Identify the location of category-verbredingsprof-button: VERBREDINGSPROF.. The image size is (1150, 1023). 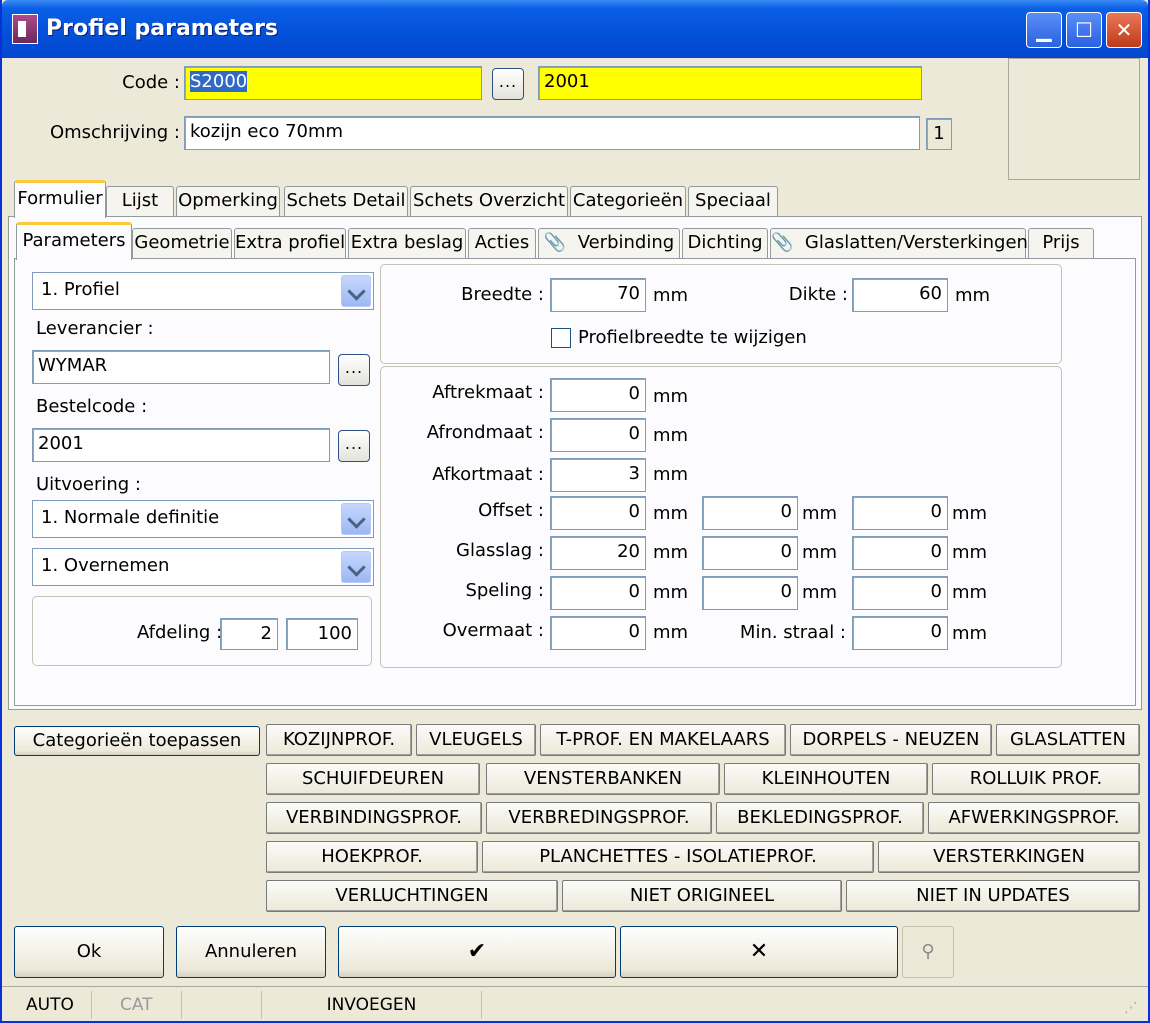
(599, 818).